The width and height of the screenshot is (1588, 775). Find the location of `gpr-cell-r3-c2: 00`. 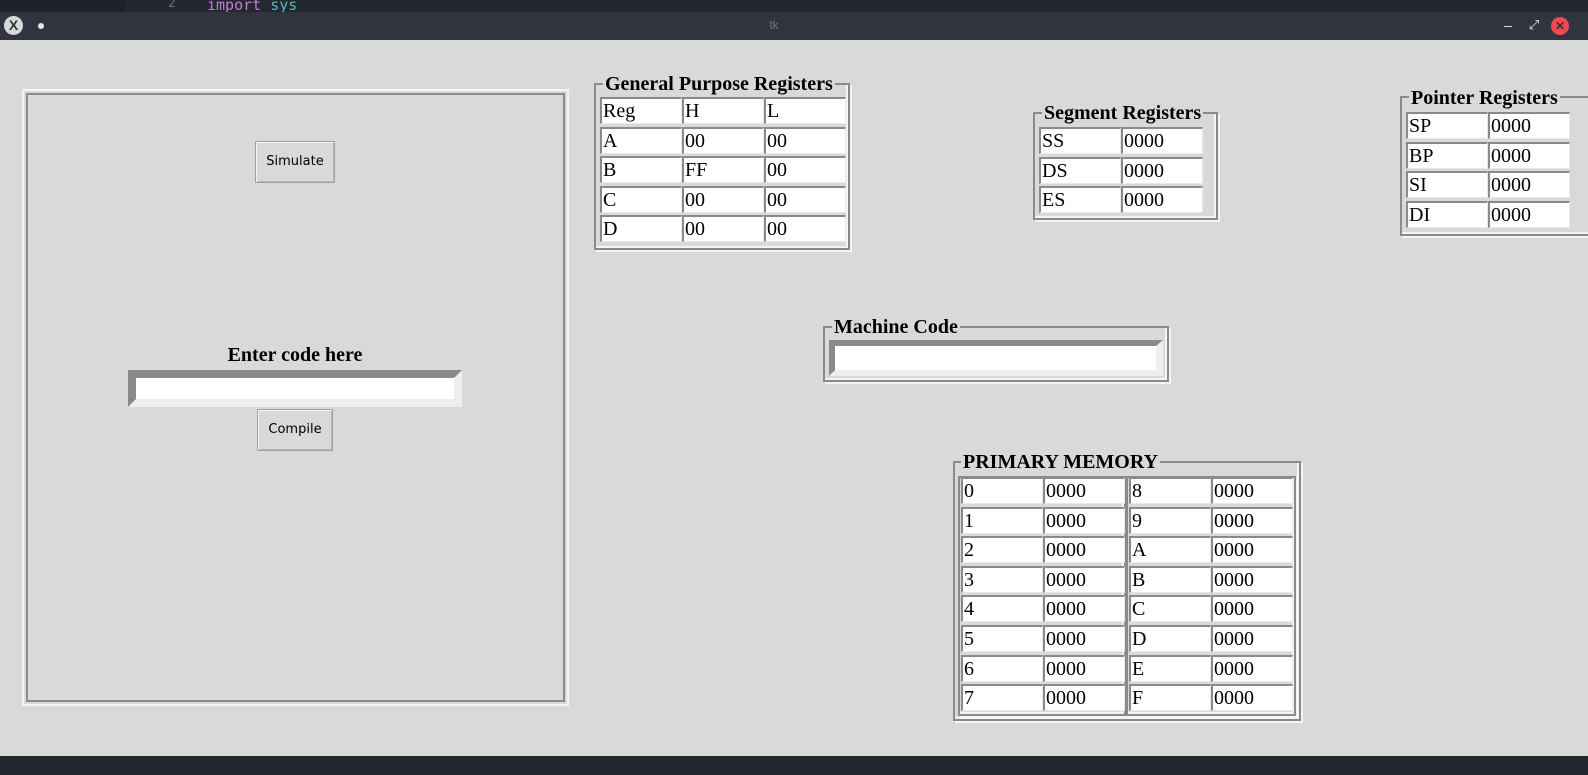

gpr-cell-r3-c2: 00 is located at coordinates (805, 199).